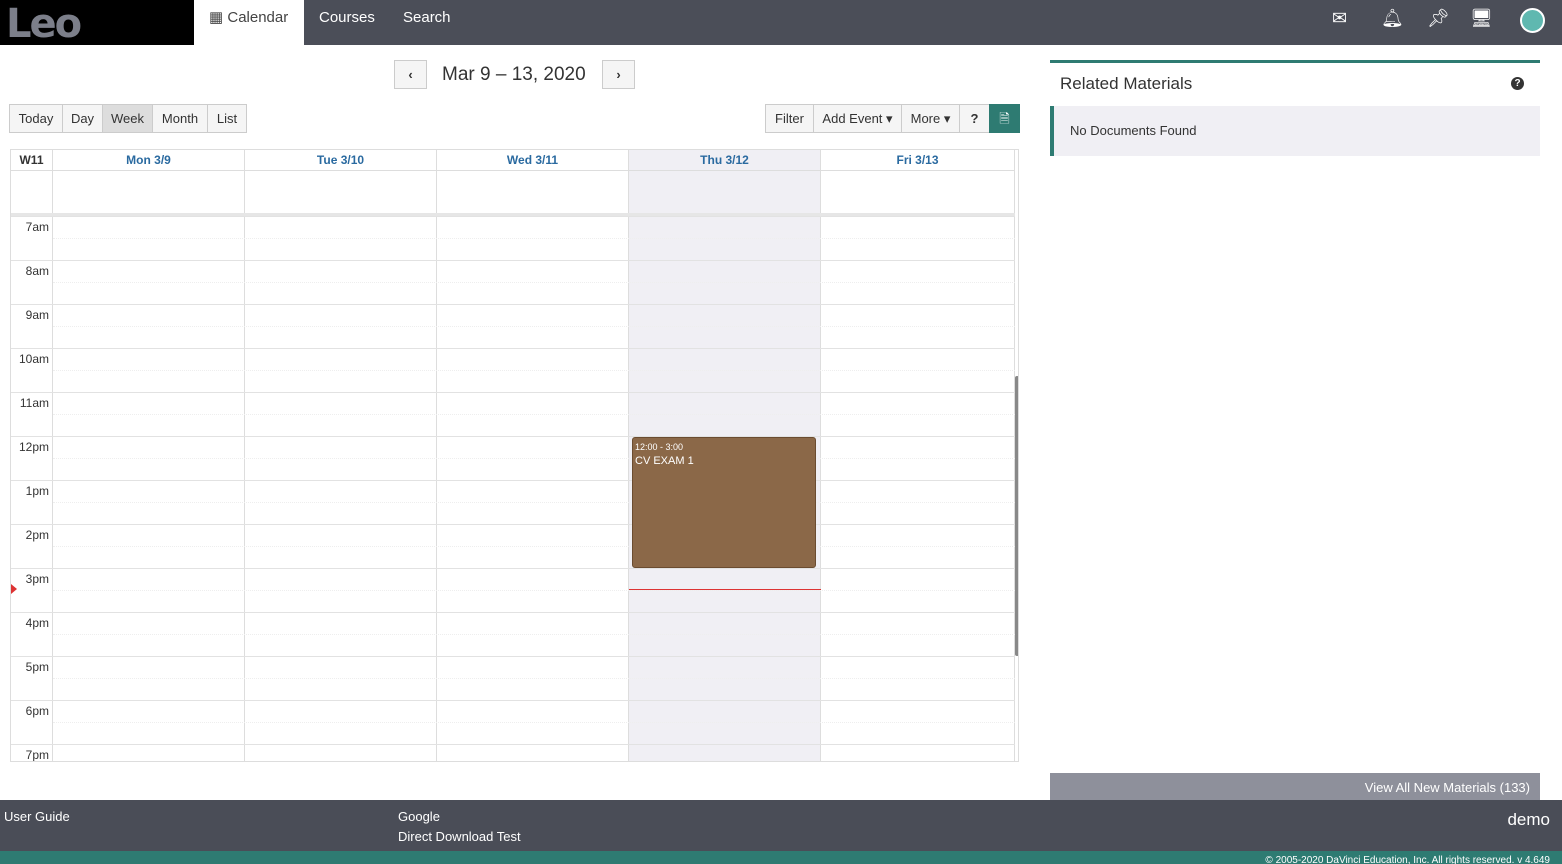 This screenshot has height=864, width=1562. I want to click on next-week-button: ›, so click(618, 74).